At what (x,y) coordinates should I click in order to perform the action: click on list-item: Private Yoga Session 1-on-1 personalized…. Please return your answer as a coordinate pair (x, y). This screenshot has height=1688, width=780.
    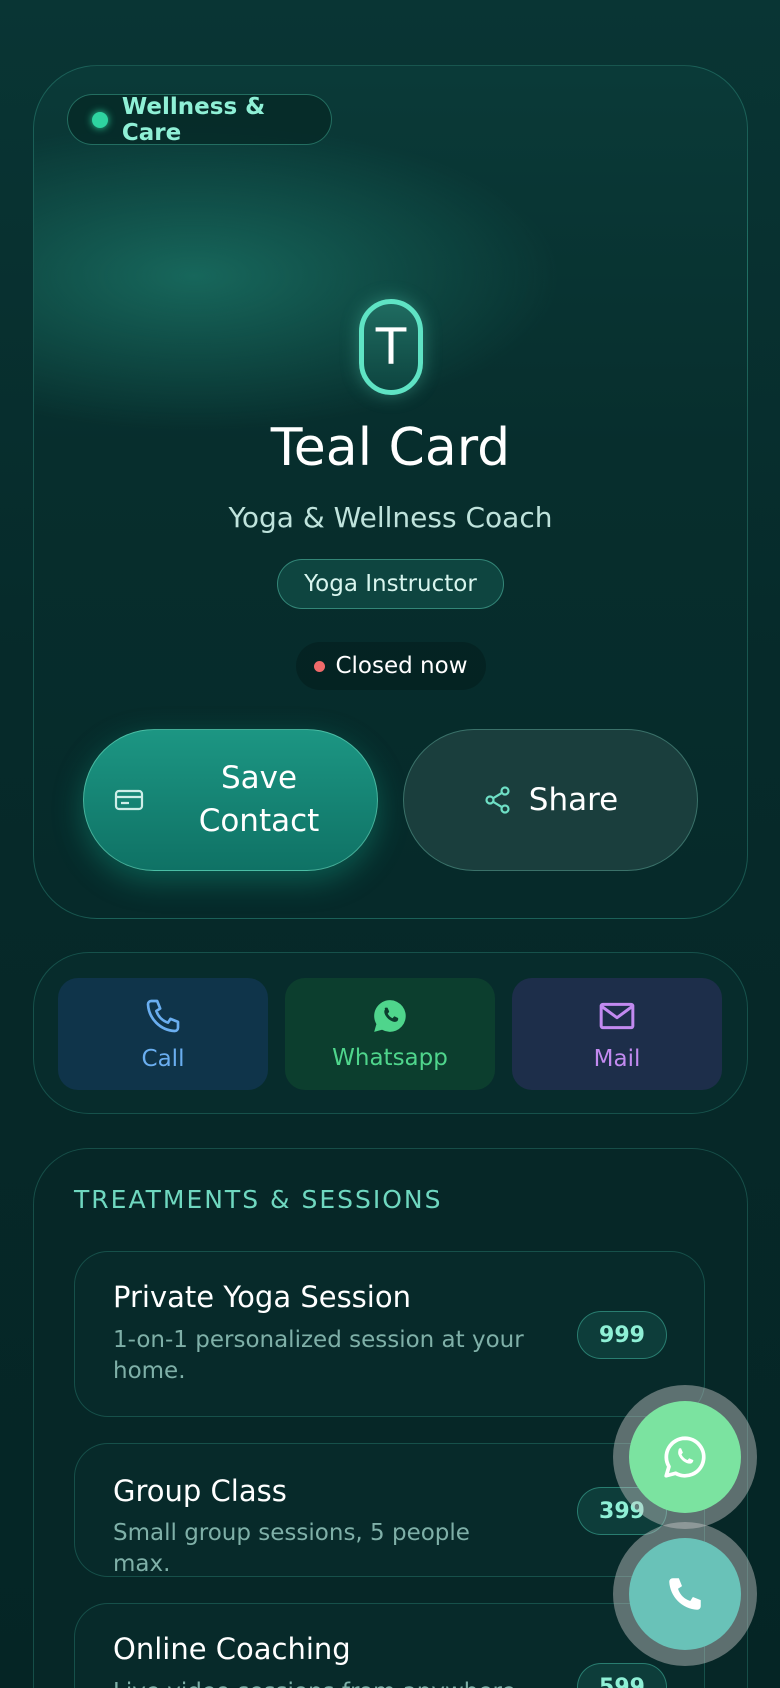
    Looking at the image, I should click on (389, 1334).